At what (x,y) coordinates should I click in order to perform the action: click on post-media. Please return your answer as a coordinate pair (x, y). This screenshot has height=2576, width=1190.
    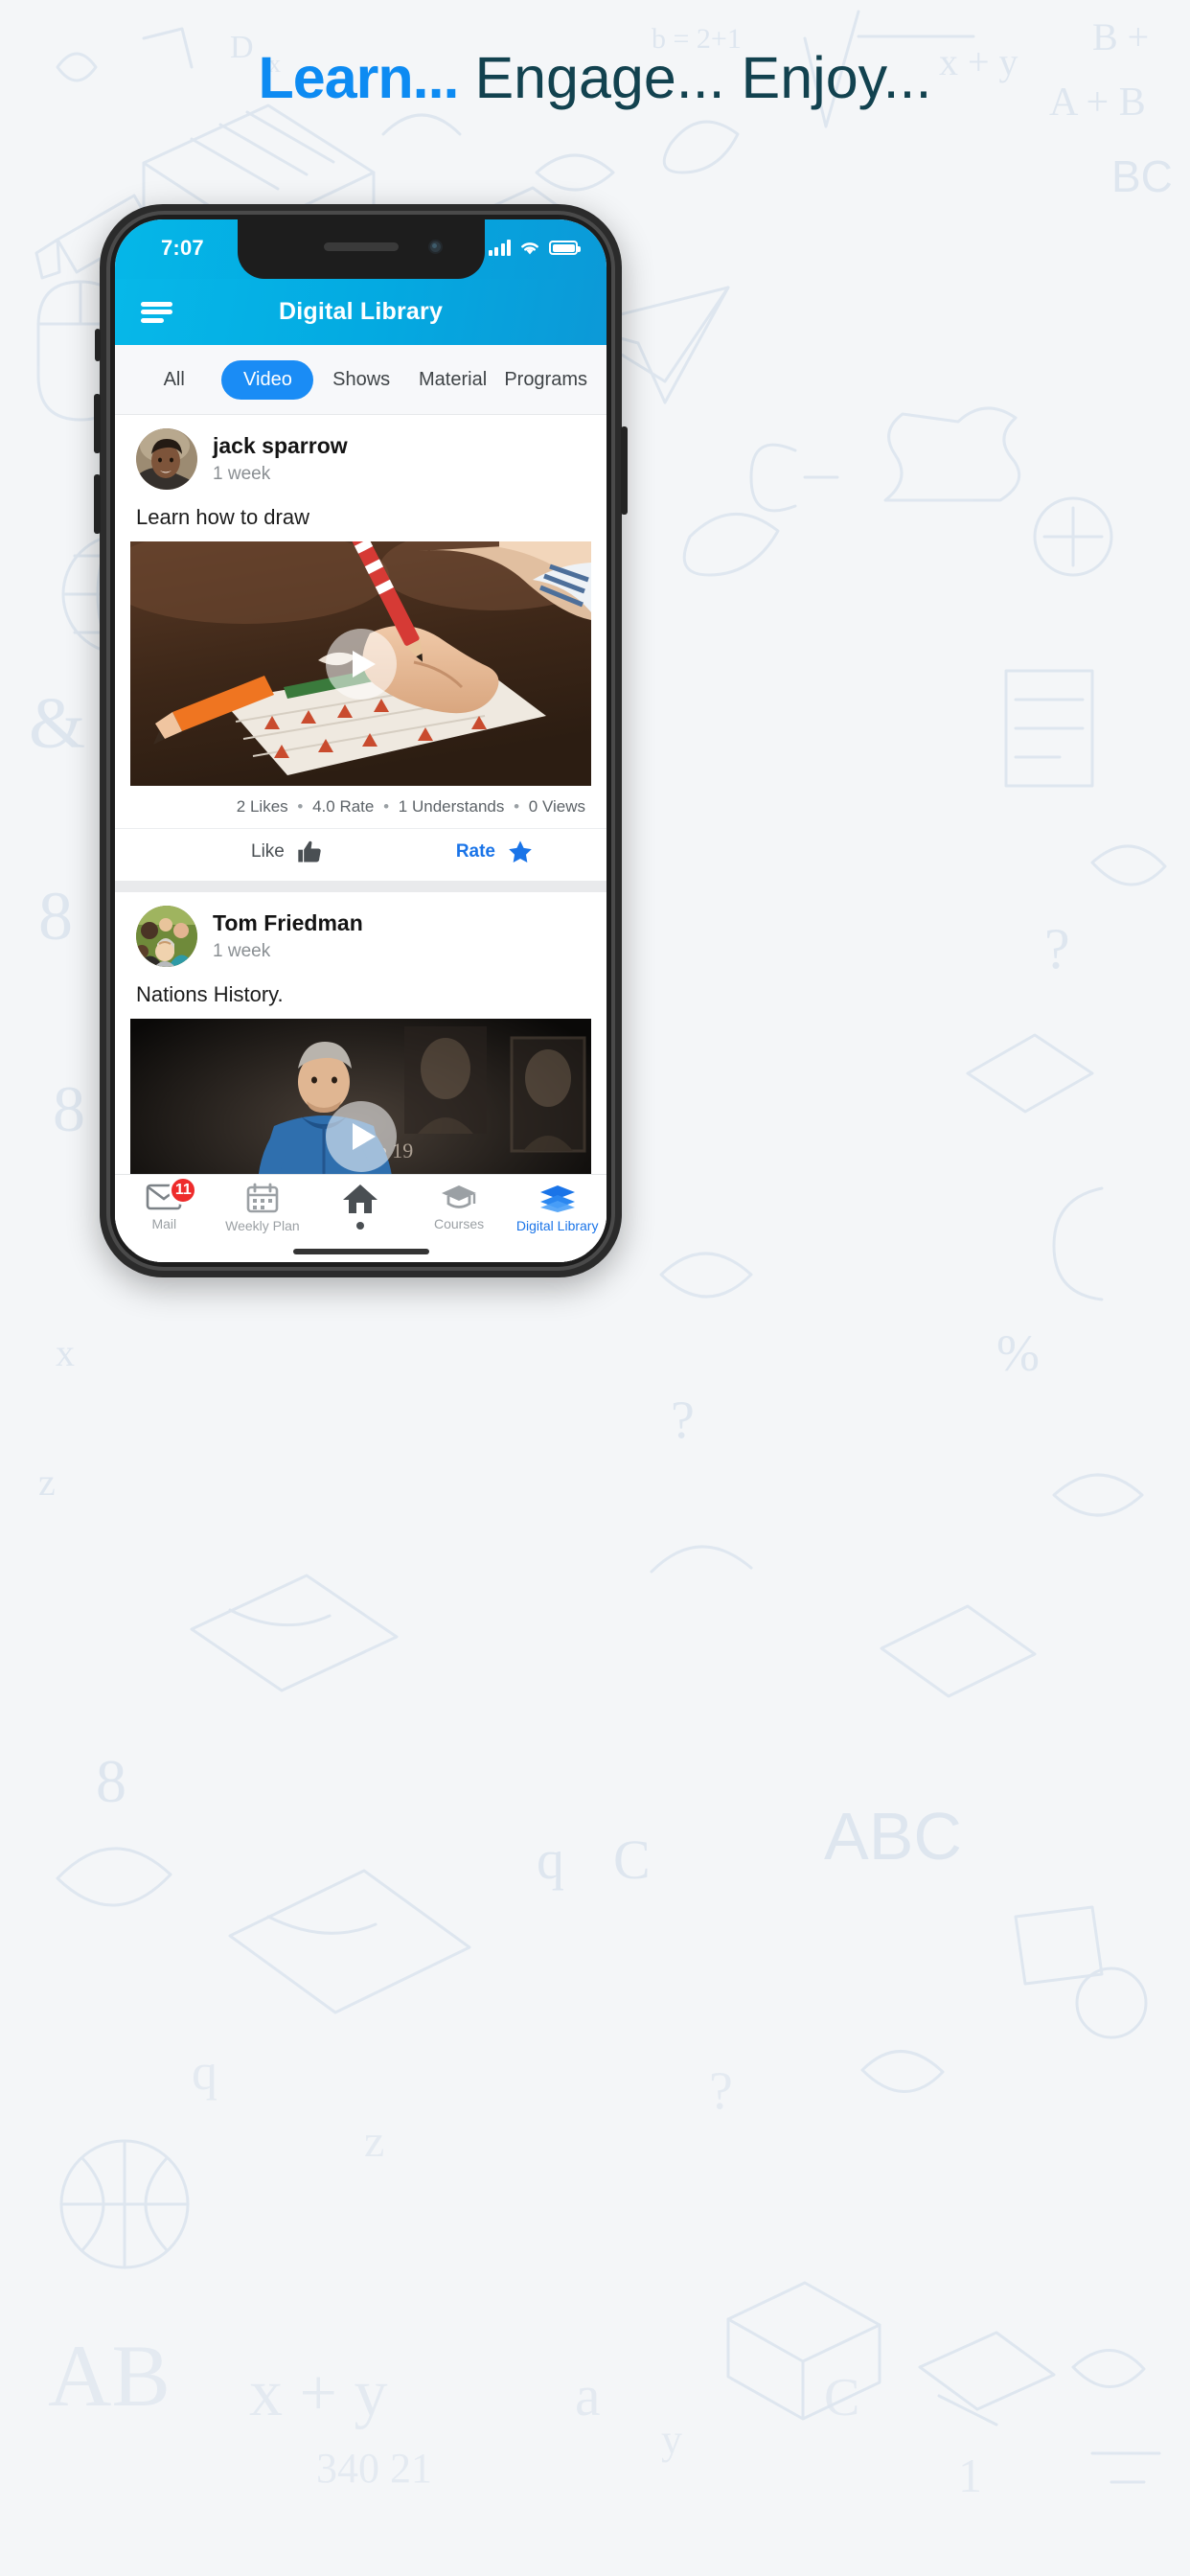
    Looking at the image, I should click on (360, 663).